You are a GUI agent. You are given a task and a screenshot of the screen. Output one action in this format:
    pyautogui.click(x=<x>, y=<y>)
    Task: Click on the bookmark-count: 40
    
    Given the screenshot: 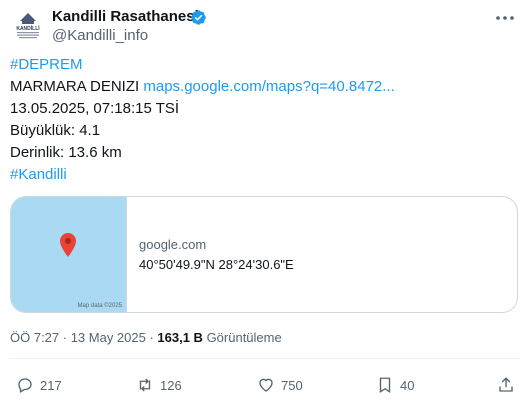 What is the action you would take?
    pyautogui.click(x=407, y=385)
    